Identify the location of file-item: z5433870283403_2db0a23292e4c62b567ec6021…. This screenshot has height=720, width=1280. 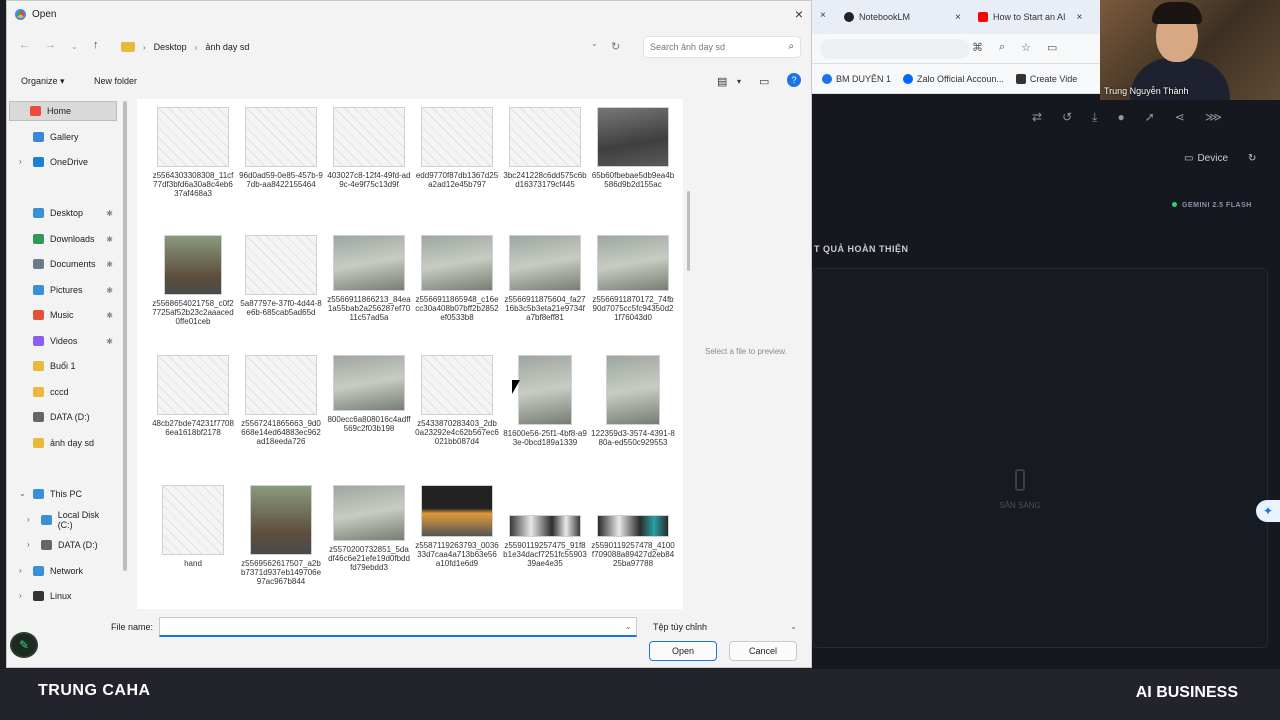
(457, 400).